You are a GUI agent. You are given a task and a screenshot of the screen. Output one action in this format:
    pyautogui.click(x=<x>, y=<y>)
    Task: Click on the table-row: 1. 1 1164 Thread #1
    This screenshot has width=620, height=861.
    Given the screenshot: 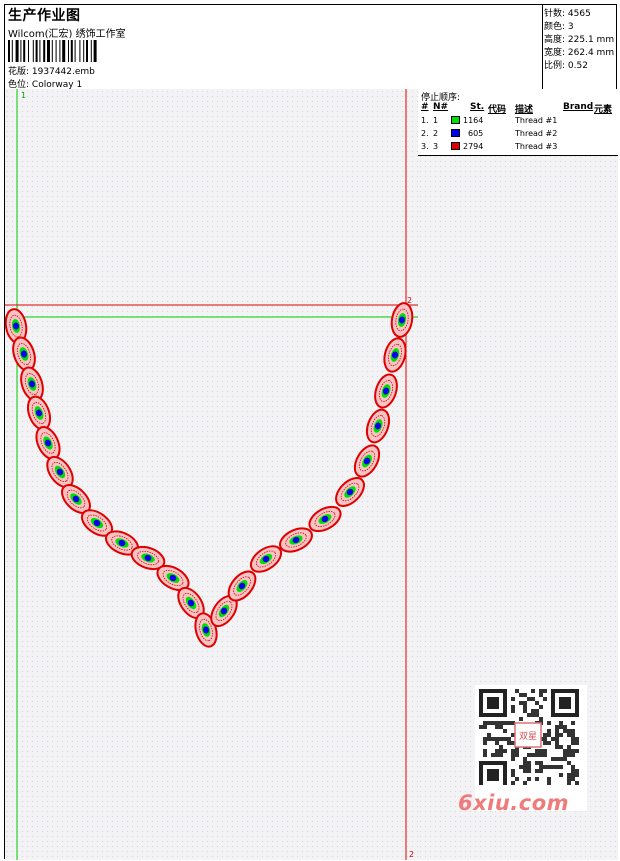 What is the action you would take?
    pyautogui.click(x=489, y=120)
    